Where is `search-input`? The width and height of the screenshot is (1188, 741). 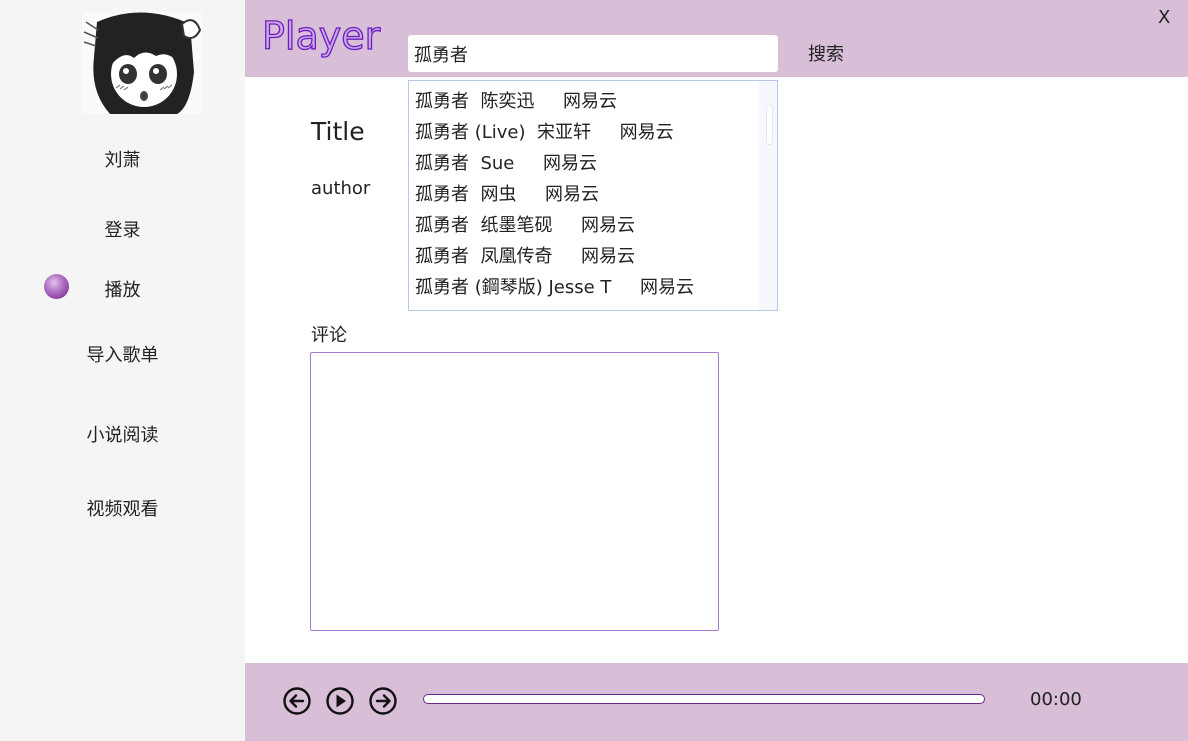 search-input is located at coordinates (593, 53).